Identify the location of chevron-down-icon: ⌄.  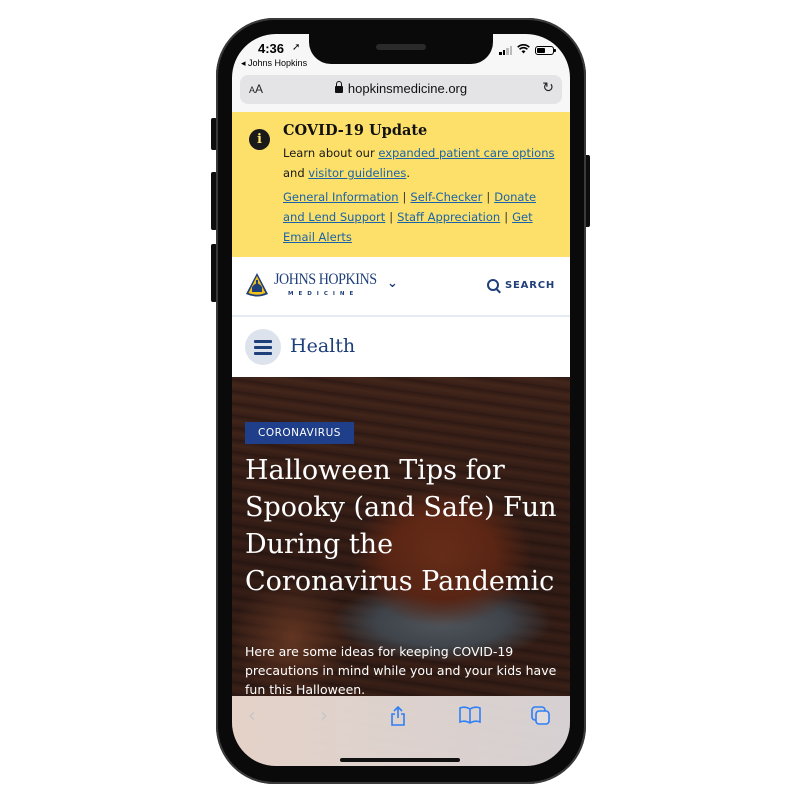
(392, 283).